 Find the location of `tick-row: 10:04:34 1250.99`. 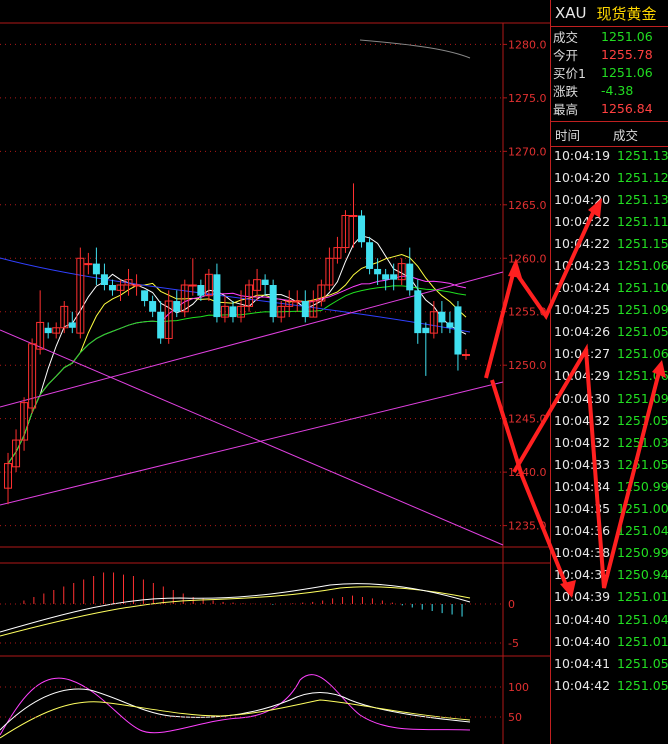

tick-row: 10:04:34 1250.99 is located at coordinates (609, 486).